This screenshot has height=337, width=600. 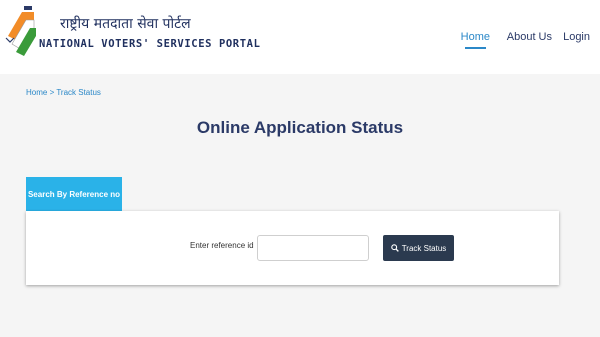 What do you see at coordinates (529, 37) in the screenshot?
I see `nav-about-link: About Us` at bounding box center [529, 37].